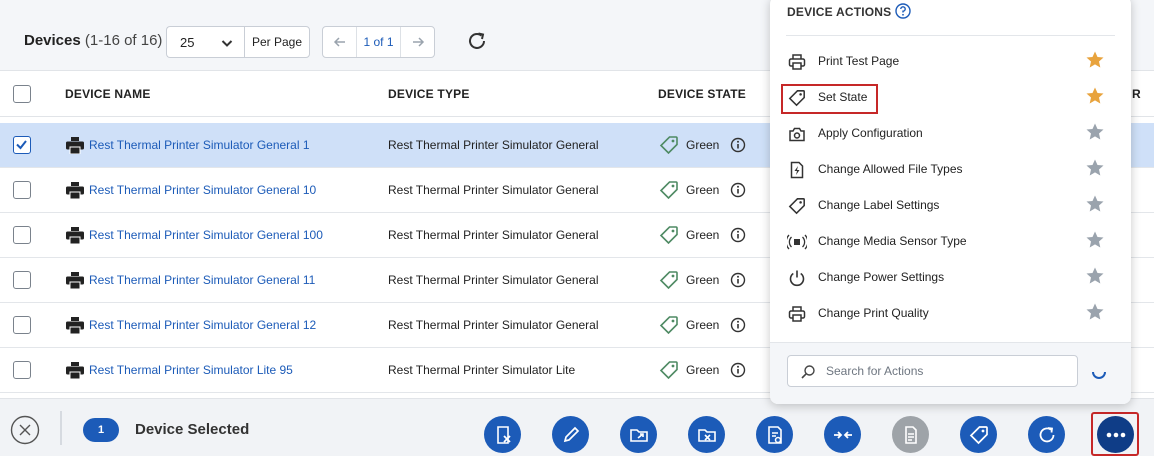 This screenshot has width=1154, height=456. I want to click on col-device-name: DEVICE NAME, so click(108, 94).